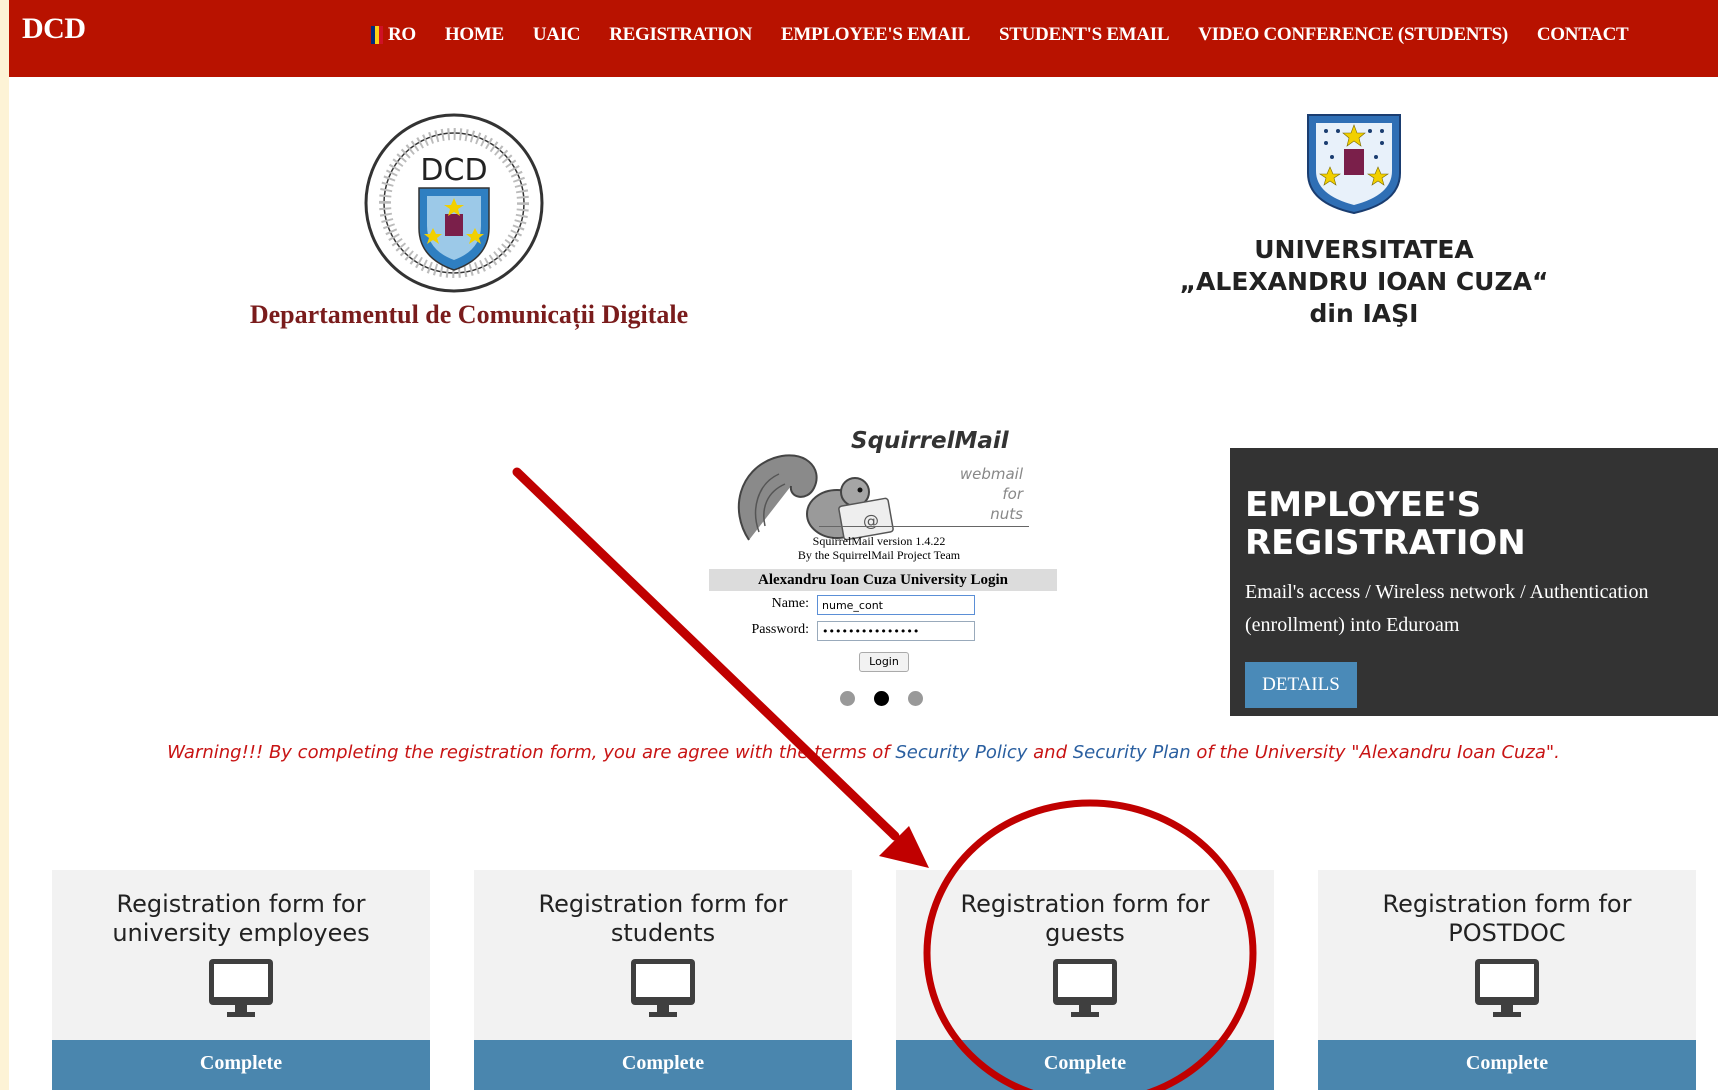  Describe the element at coordinates (896, 631) in the screenshot. I see `password-input: •••••••••••••••` at that location.